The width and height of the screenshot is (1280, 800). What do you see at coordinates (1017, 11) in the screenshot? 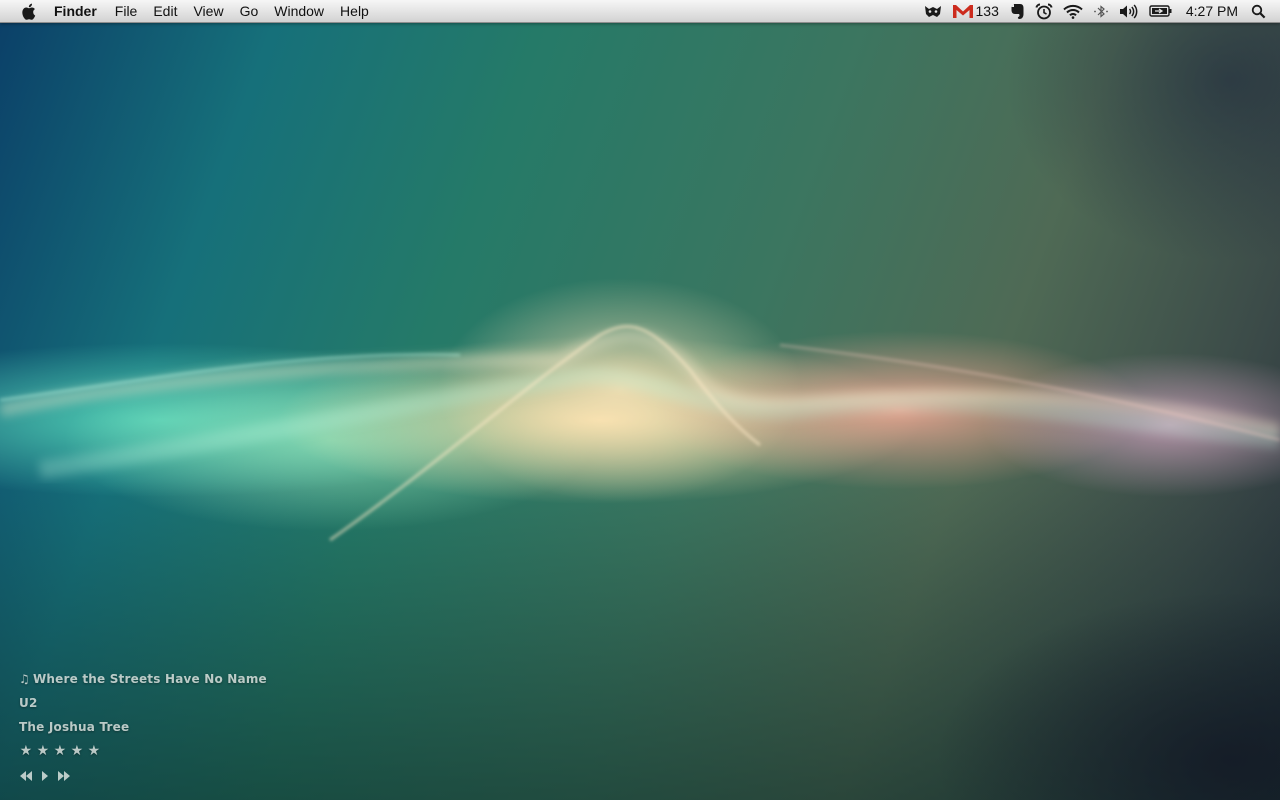
I see `evernote-icon` at bounding box center [1017, 11].